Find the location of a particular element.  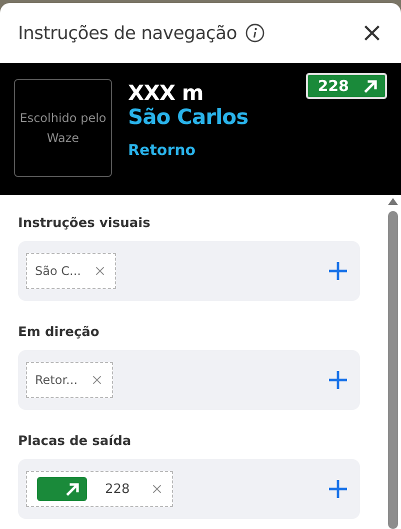

info-icon is located at coordinates (254, 33).